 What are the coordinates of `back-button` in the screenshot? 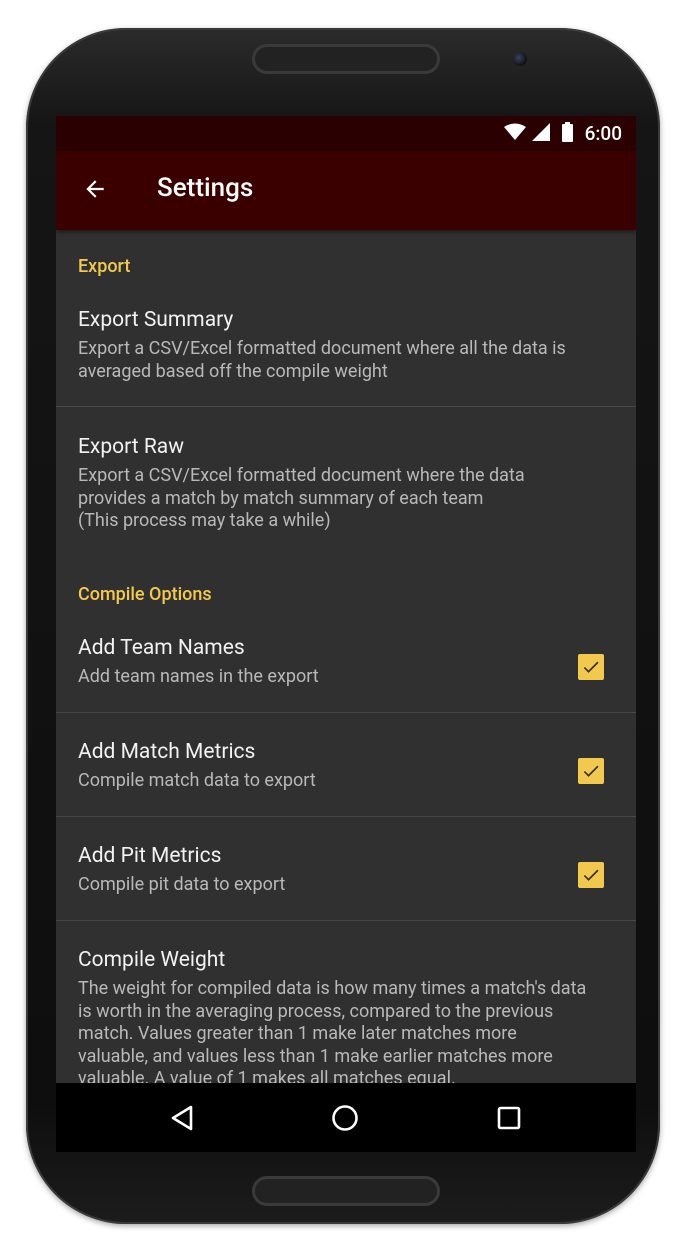 It's located at (95, 191).